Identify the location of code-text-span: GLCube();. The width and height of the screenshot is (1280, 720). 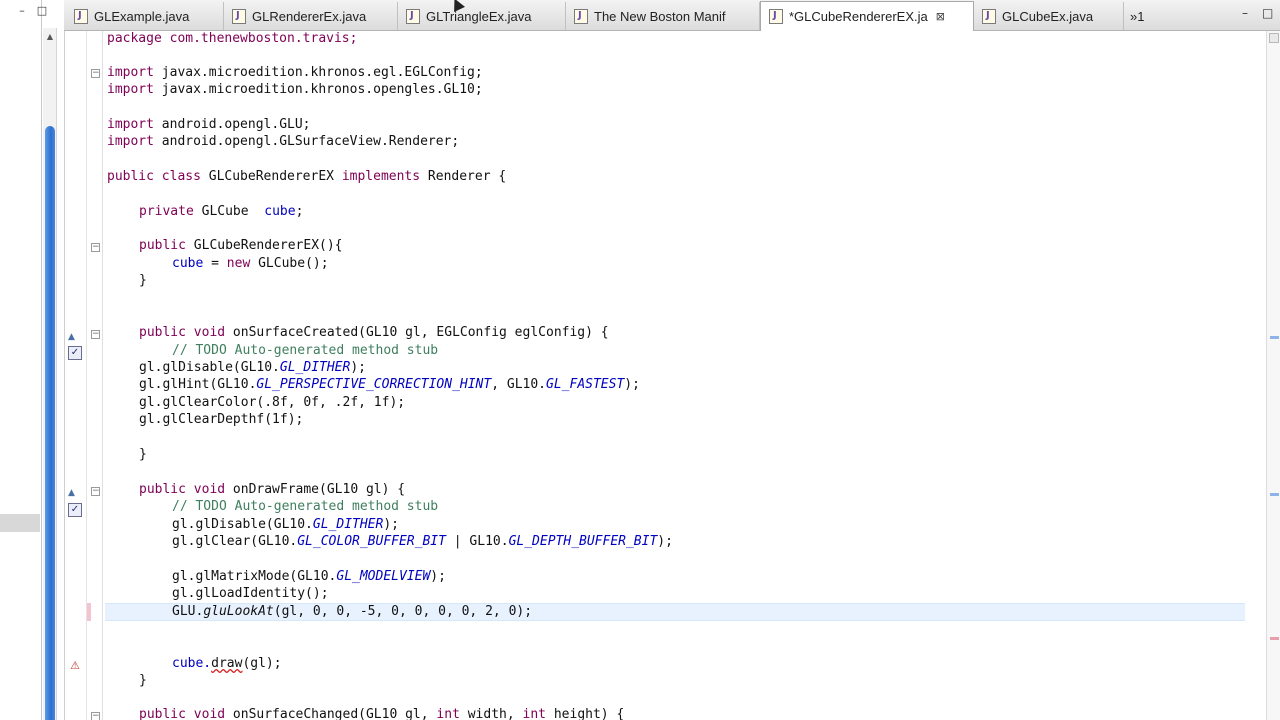
(289, 263).